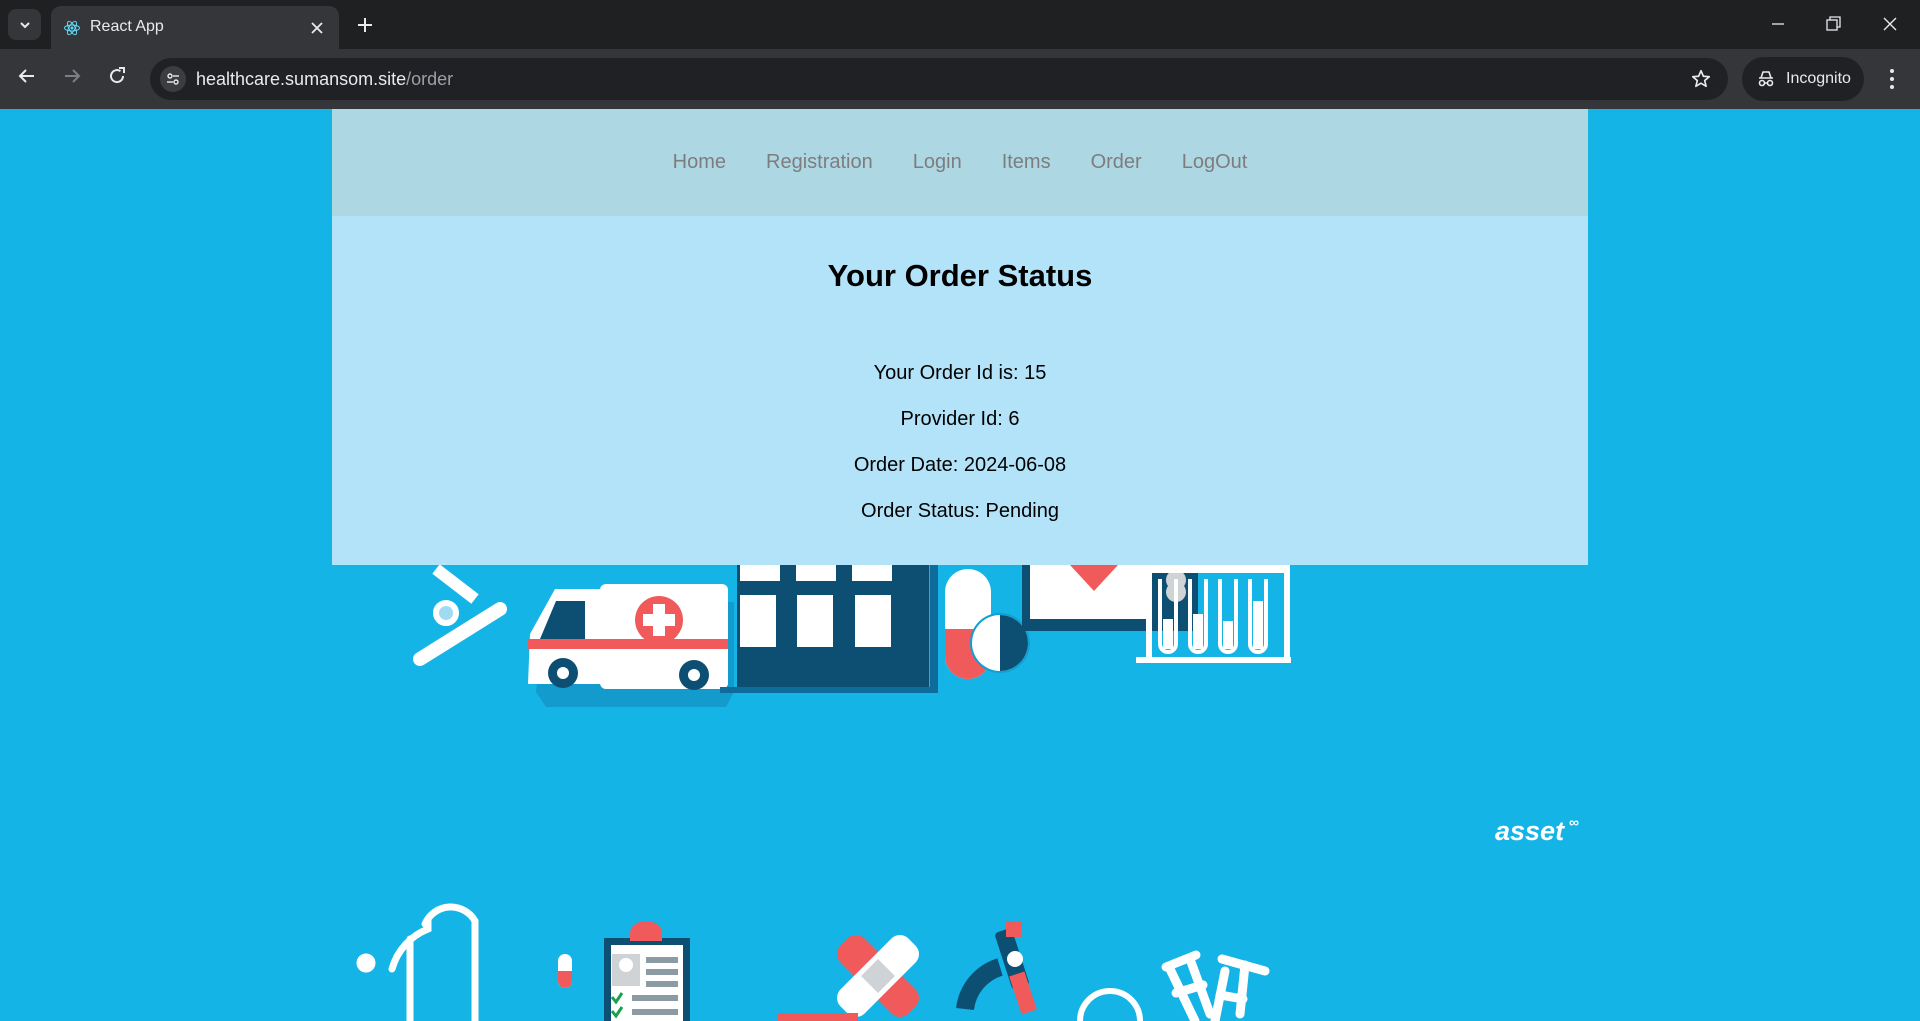 This screenshot has width=1920, height=1021. Describe the element at coordinates (1213, 614) in the screenshot. I see `test-tube-rack-icon` at that location.